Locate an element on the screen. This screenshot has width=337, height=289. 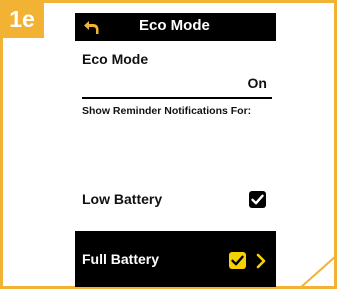
screen-title: Eco Mode is located at coordinates (174, 25).